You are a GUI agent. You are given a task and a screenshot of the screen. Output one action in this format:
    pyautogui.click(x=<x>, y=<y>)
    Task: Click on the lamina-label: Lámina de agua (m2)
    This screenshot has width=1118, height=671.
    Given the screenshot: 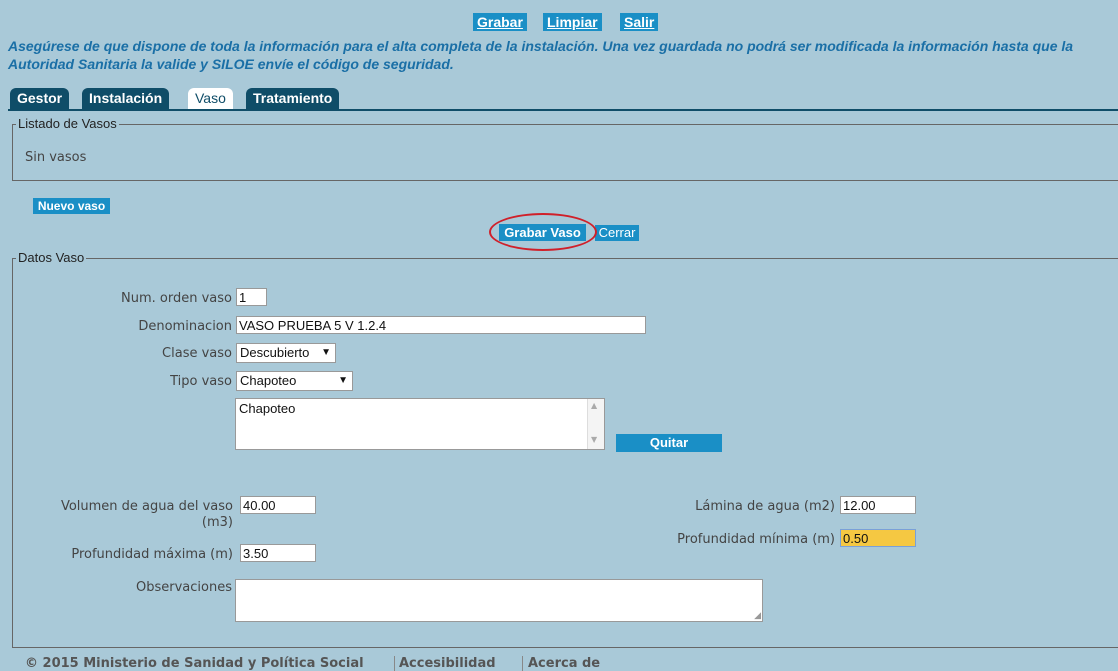 What is the action you would take?
    pyautogui.click(x=765, y=506)
    